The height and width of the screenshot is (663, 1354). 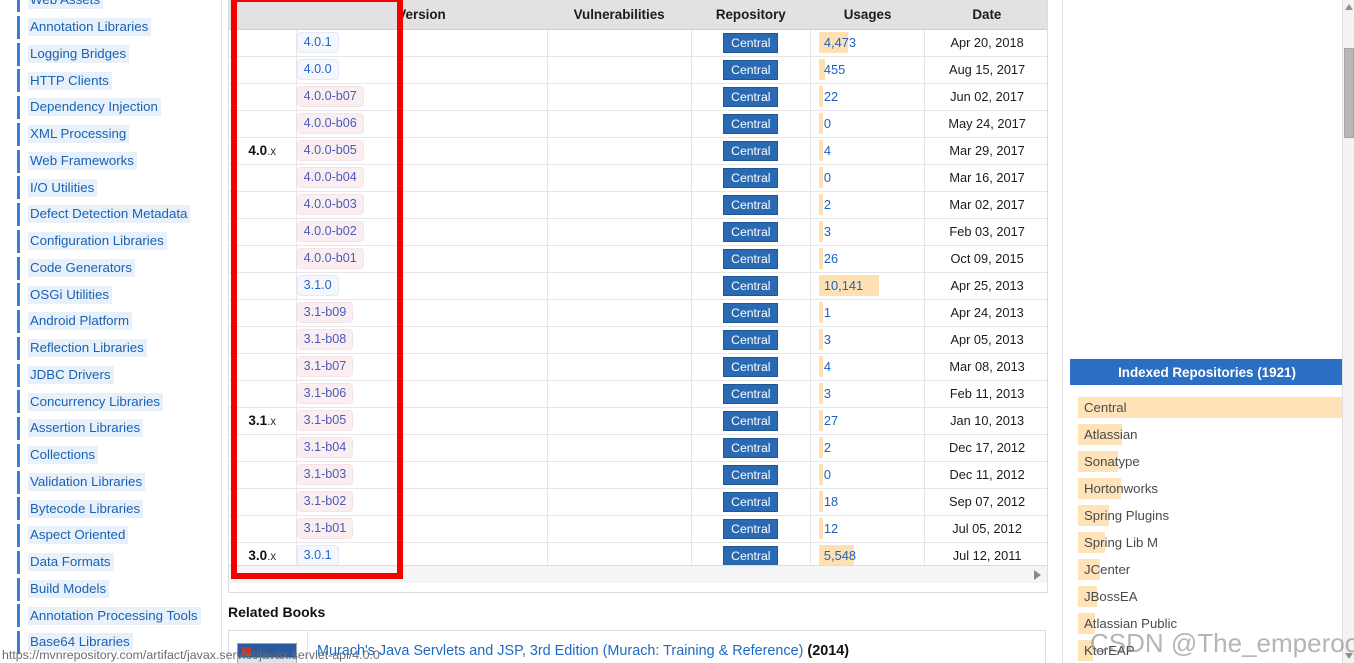 I want to click on version-link: 4.0.0-b02, so click(x=330, y=231).